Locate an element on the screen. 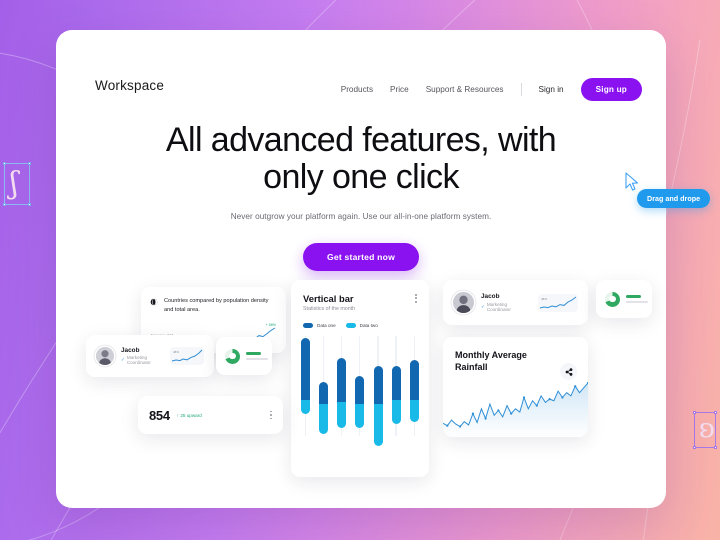  rainfall-card: Monthly Average Rainfall is located at coordinates (515, 387).